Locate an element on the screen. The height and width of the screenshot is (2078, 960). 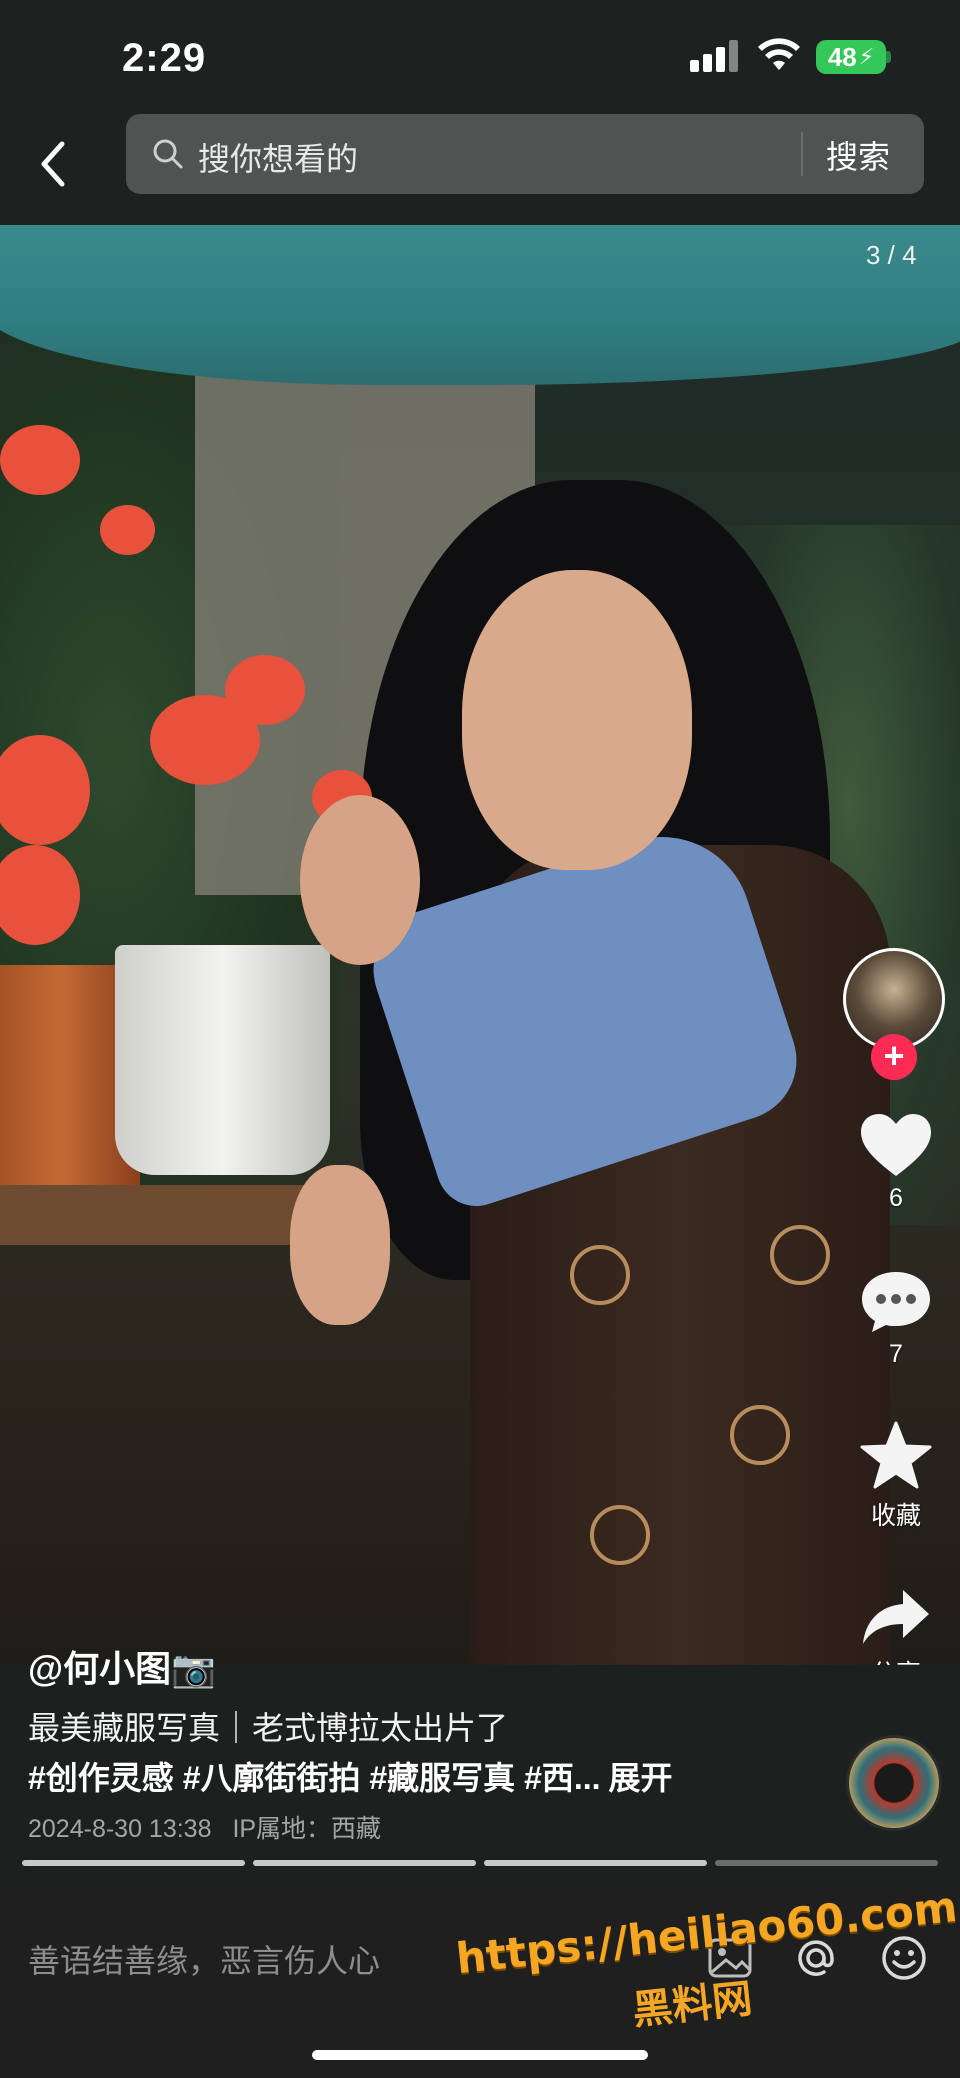
battery-level: 48 is located at coordinates (842, 56).